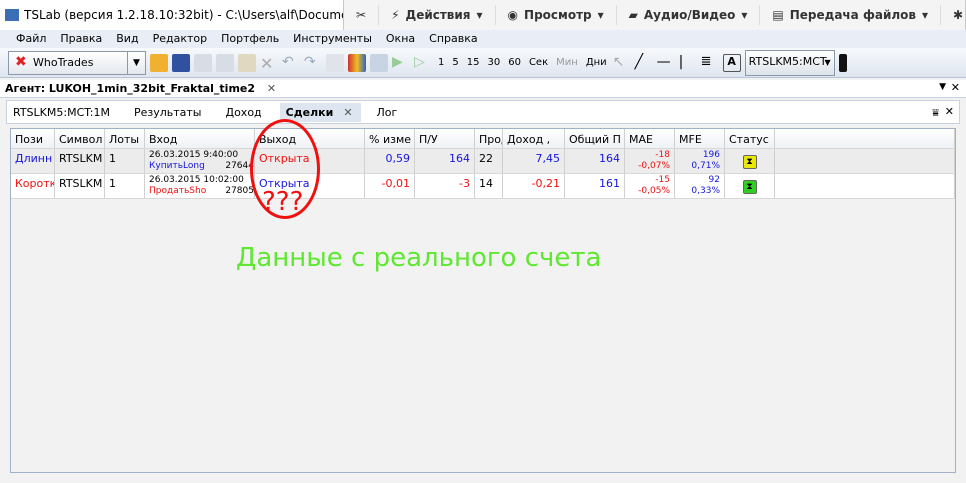  I want to click on entry-signal: КупитьLong, so click(177, 166).